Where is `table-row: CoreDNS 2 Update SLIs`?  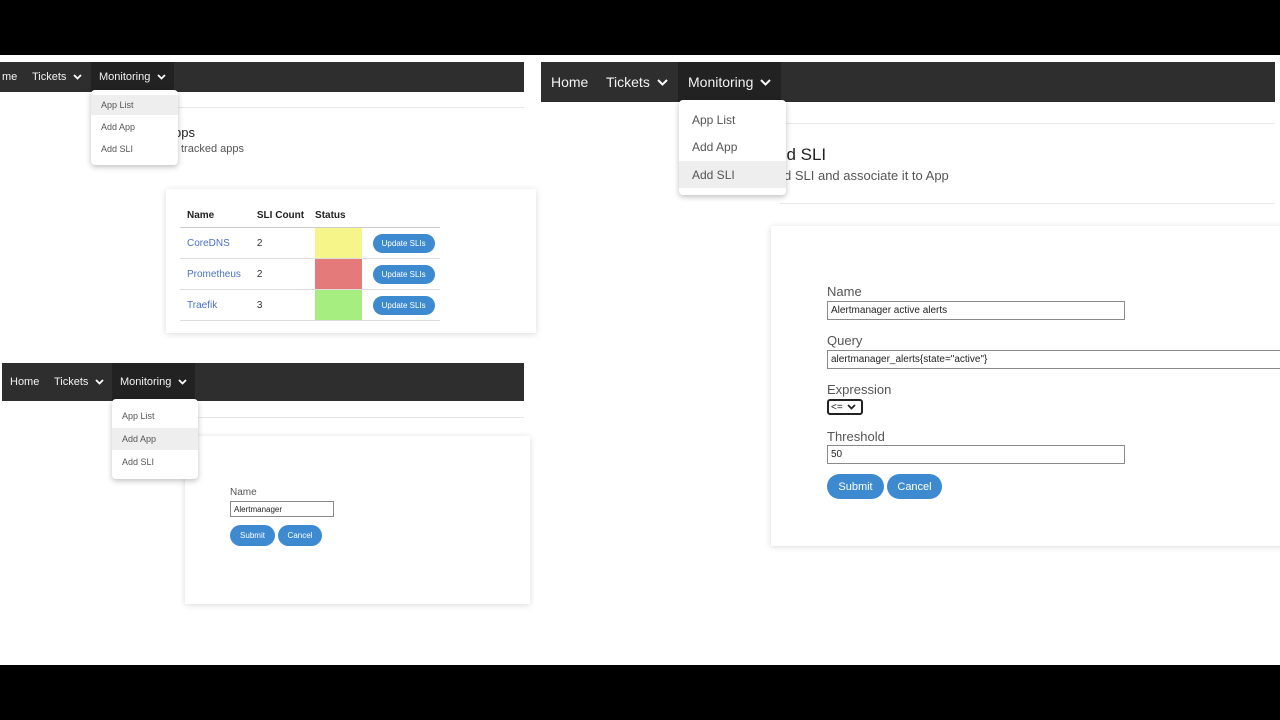 table-row: CoreDNS 2 Update SLIs is located at coordinates (310, 243).